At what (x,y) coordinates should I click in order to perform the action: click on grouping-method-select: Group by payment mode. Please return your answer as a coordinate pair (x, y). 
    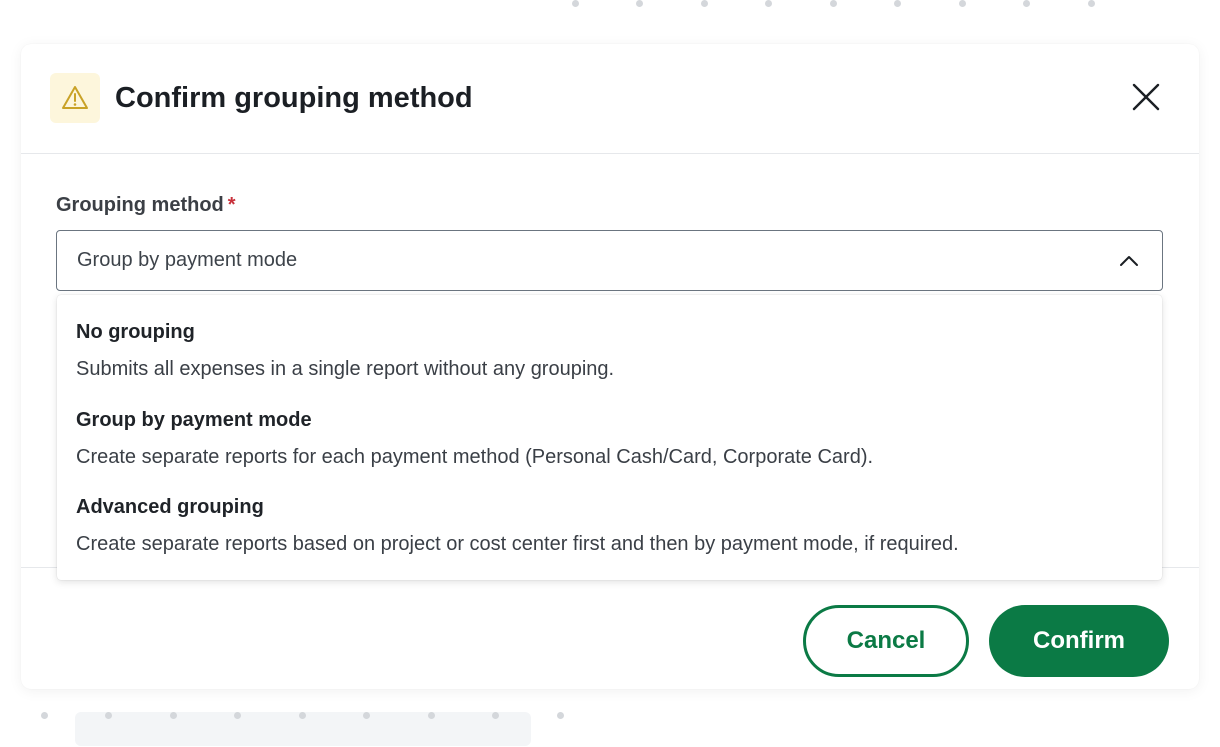
    Looking at the image, I should click on (609, 260).